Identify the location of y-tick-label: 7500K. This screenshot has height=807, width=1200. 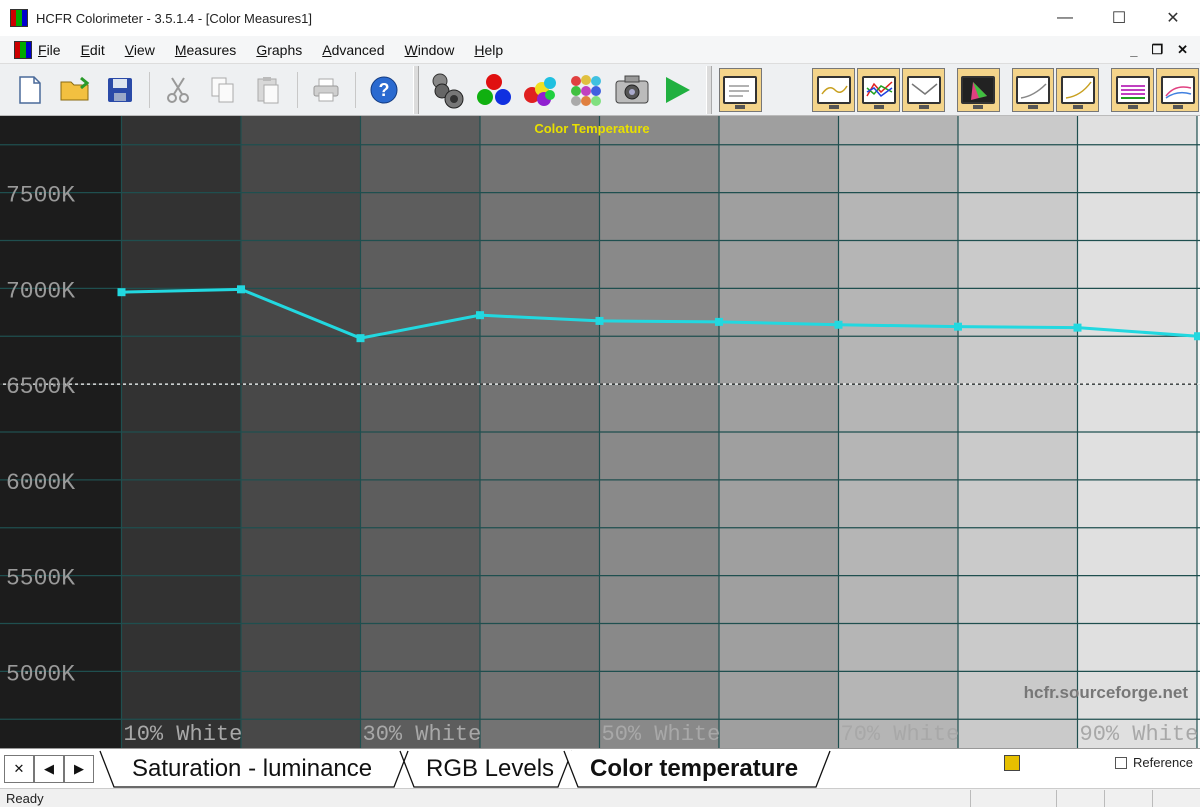
(40, 196).